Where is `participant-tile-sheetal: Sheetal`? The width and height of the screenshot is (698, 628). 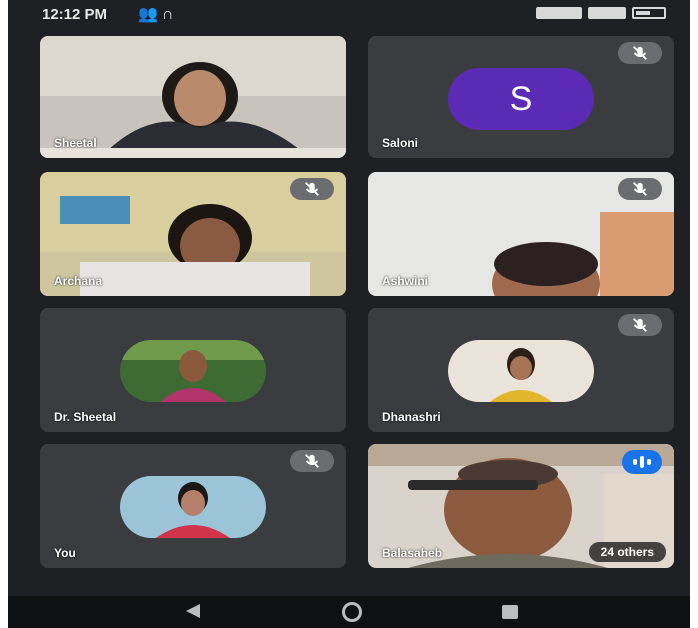 participant-tile-sheetal: Sheetal is located at coordinates (193, 97).